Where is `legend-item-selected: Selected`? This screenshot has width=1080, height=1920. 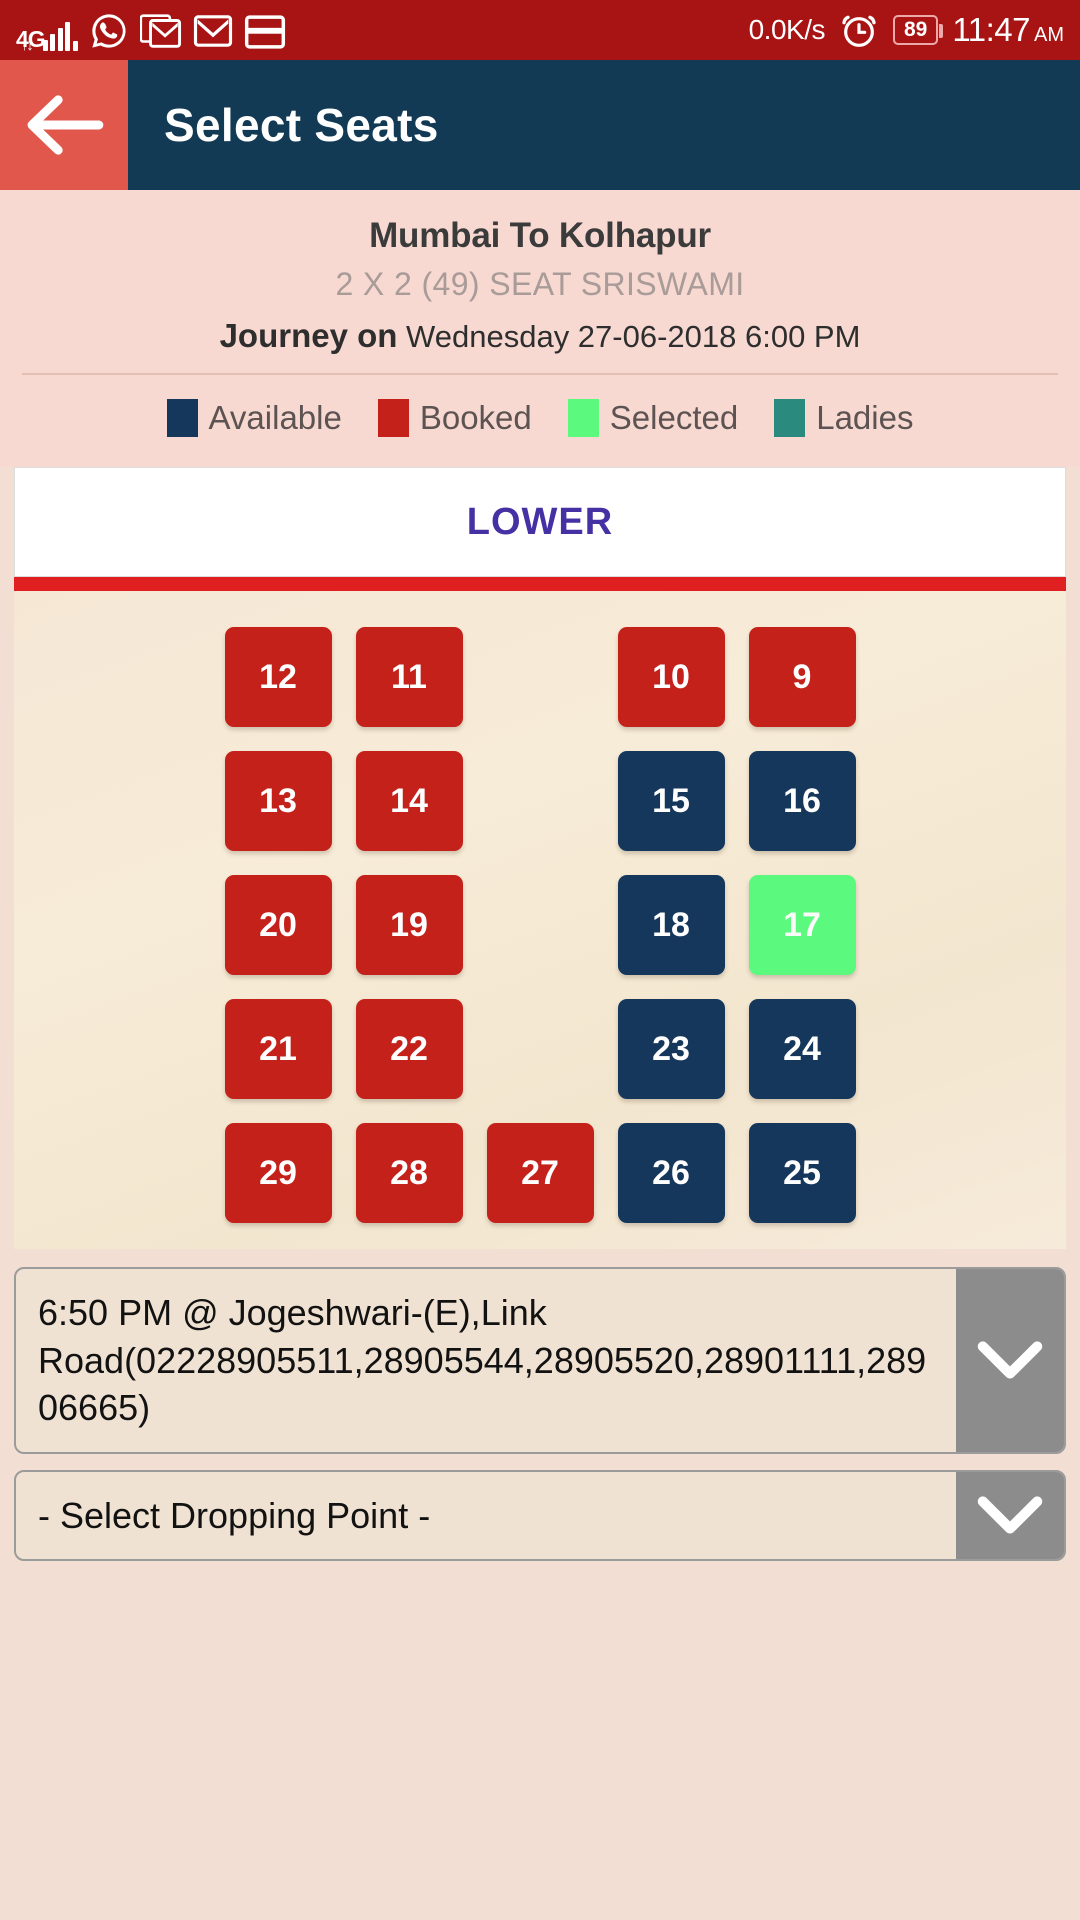 legend-item-selected: Selected is located at coordinates (653, 418).